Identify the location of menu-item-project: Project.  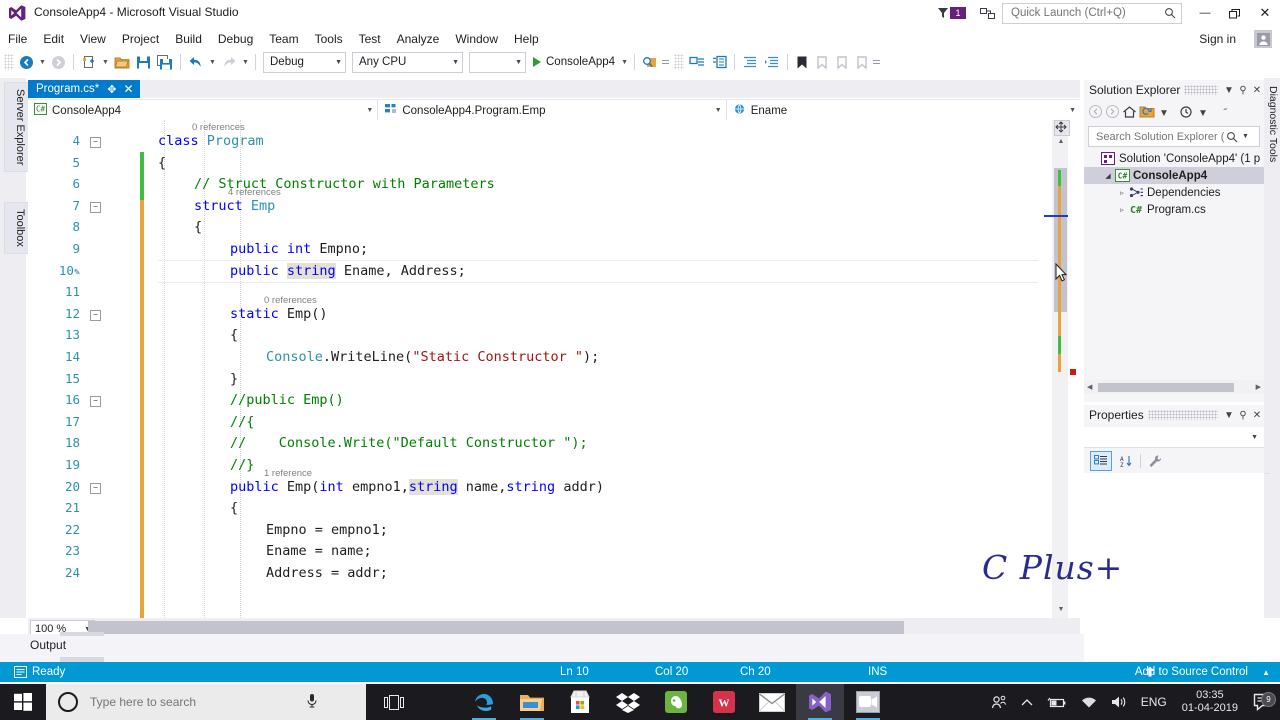
(140, 39).